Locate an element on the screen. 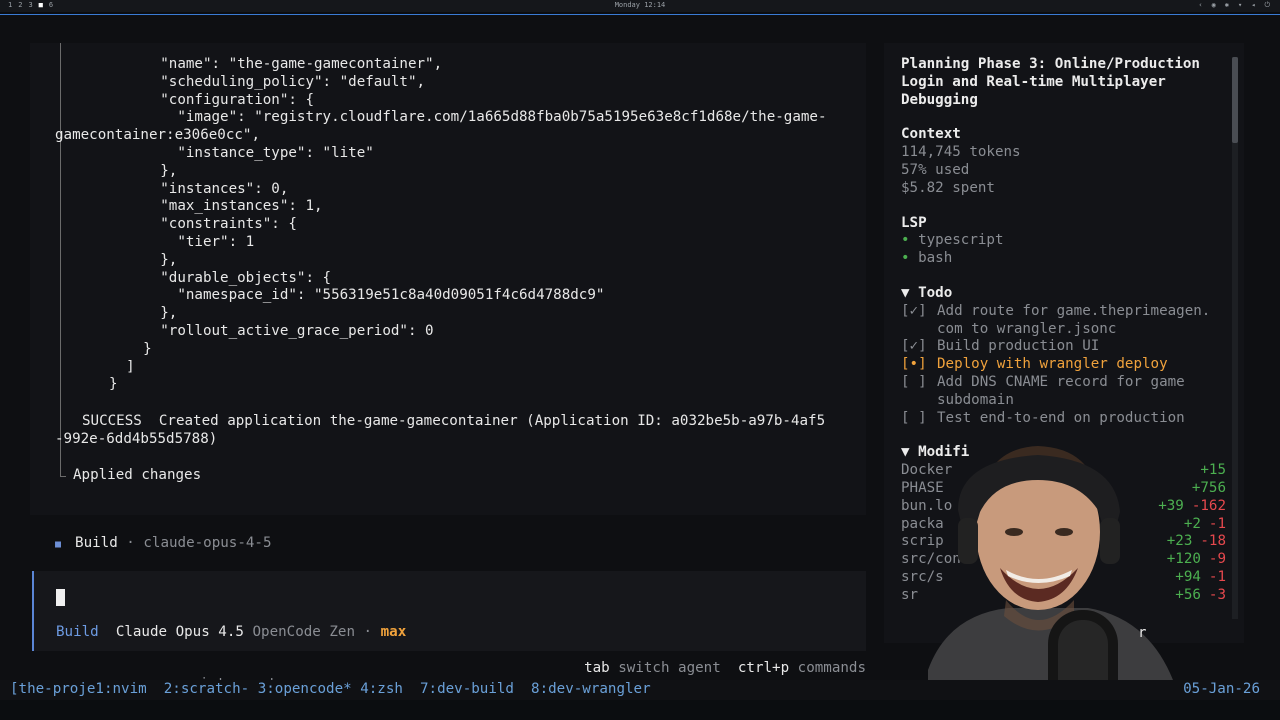 This screenshot has height=720, width=1280. deletions-count: -9 is located at coordinates (1217, 559).